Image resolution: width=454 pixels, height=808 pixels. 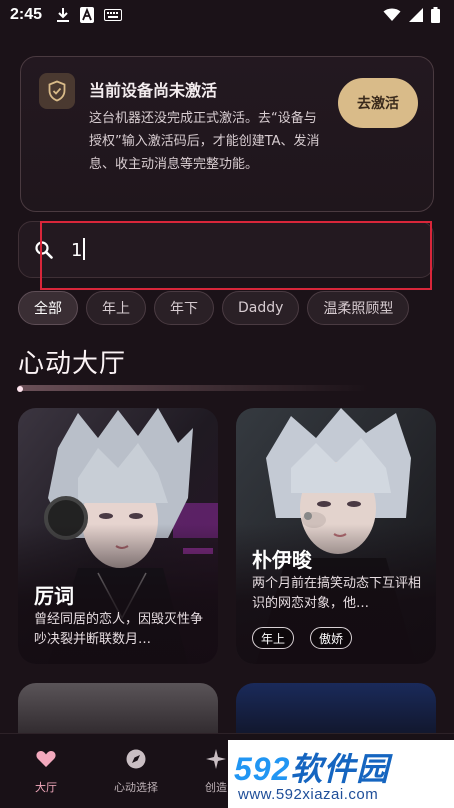 I want to click on download-icon, so click(x=63, y=15).